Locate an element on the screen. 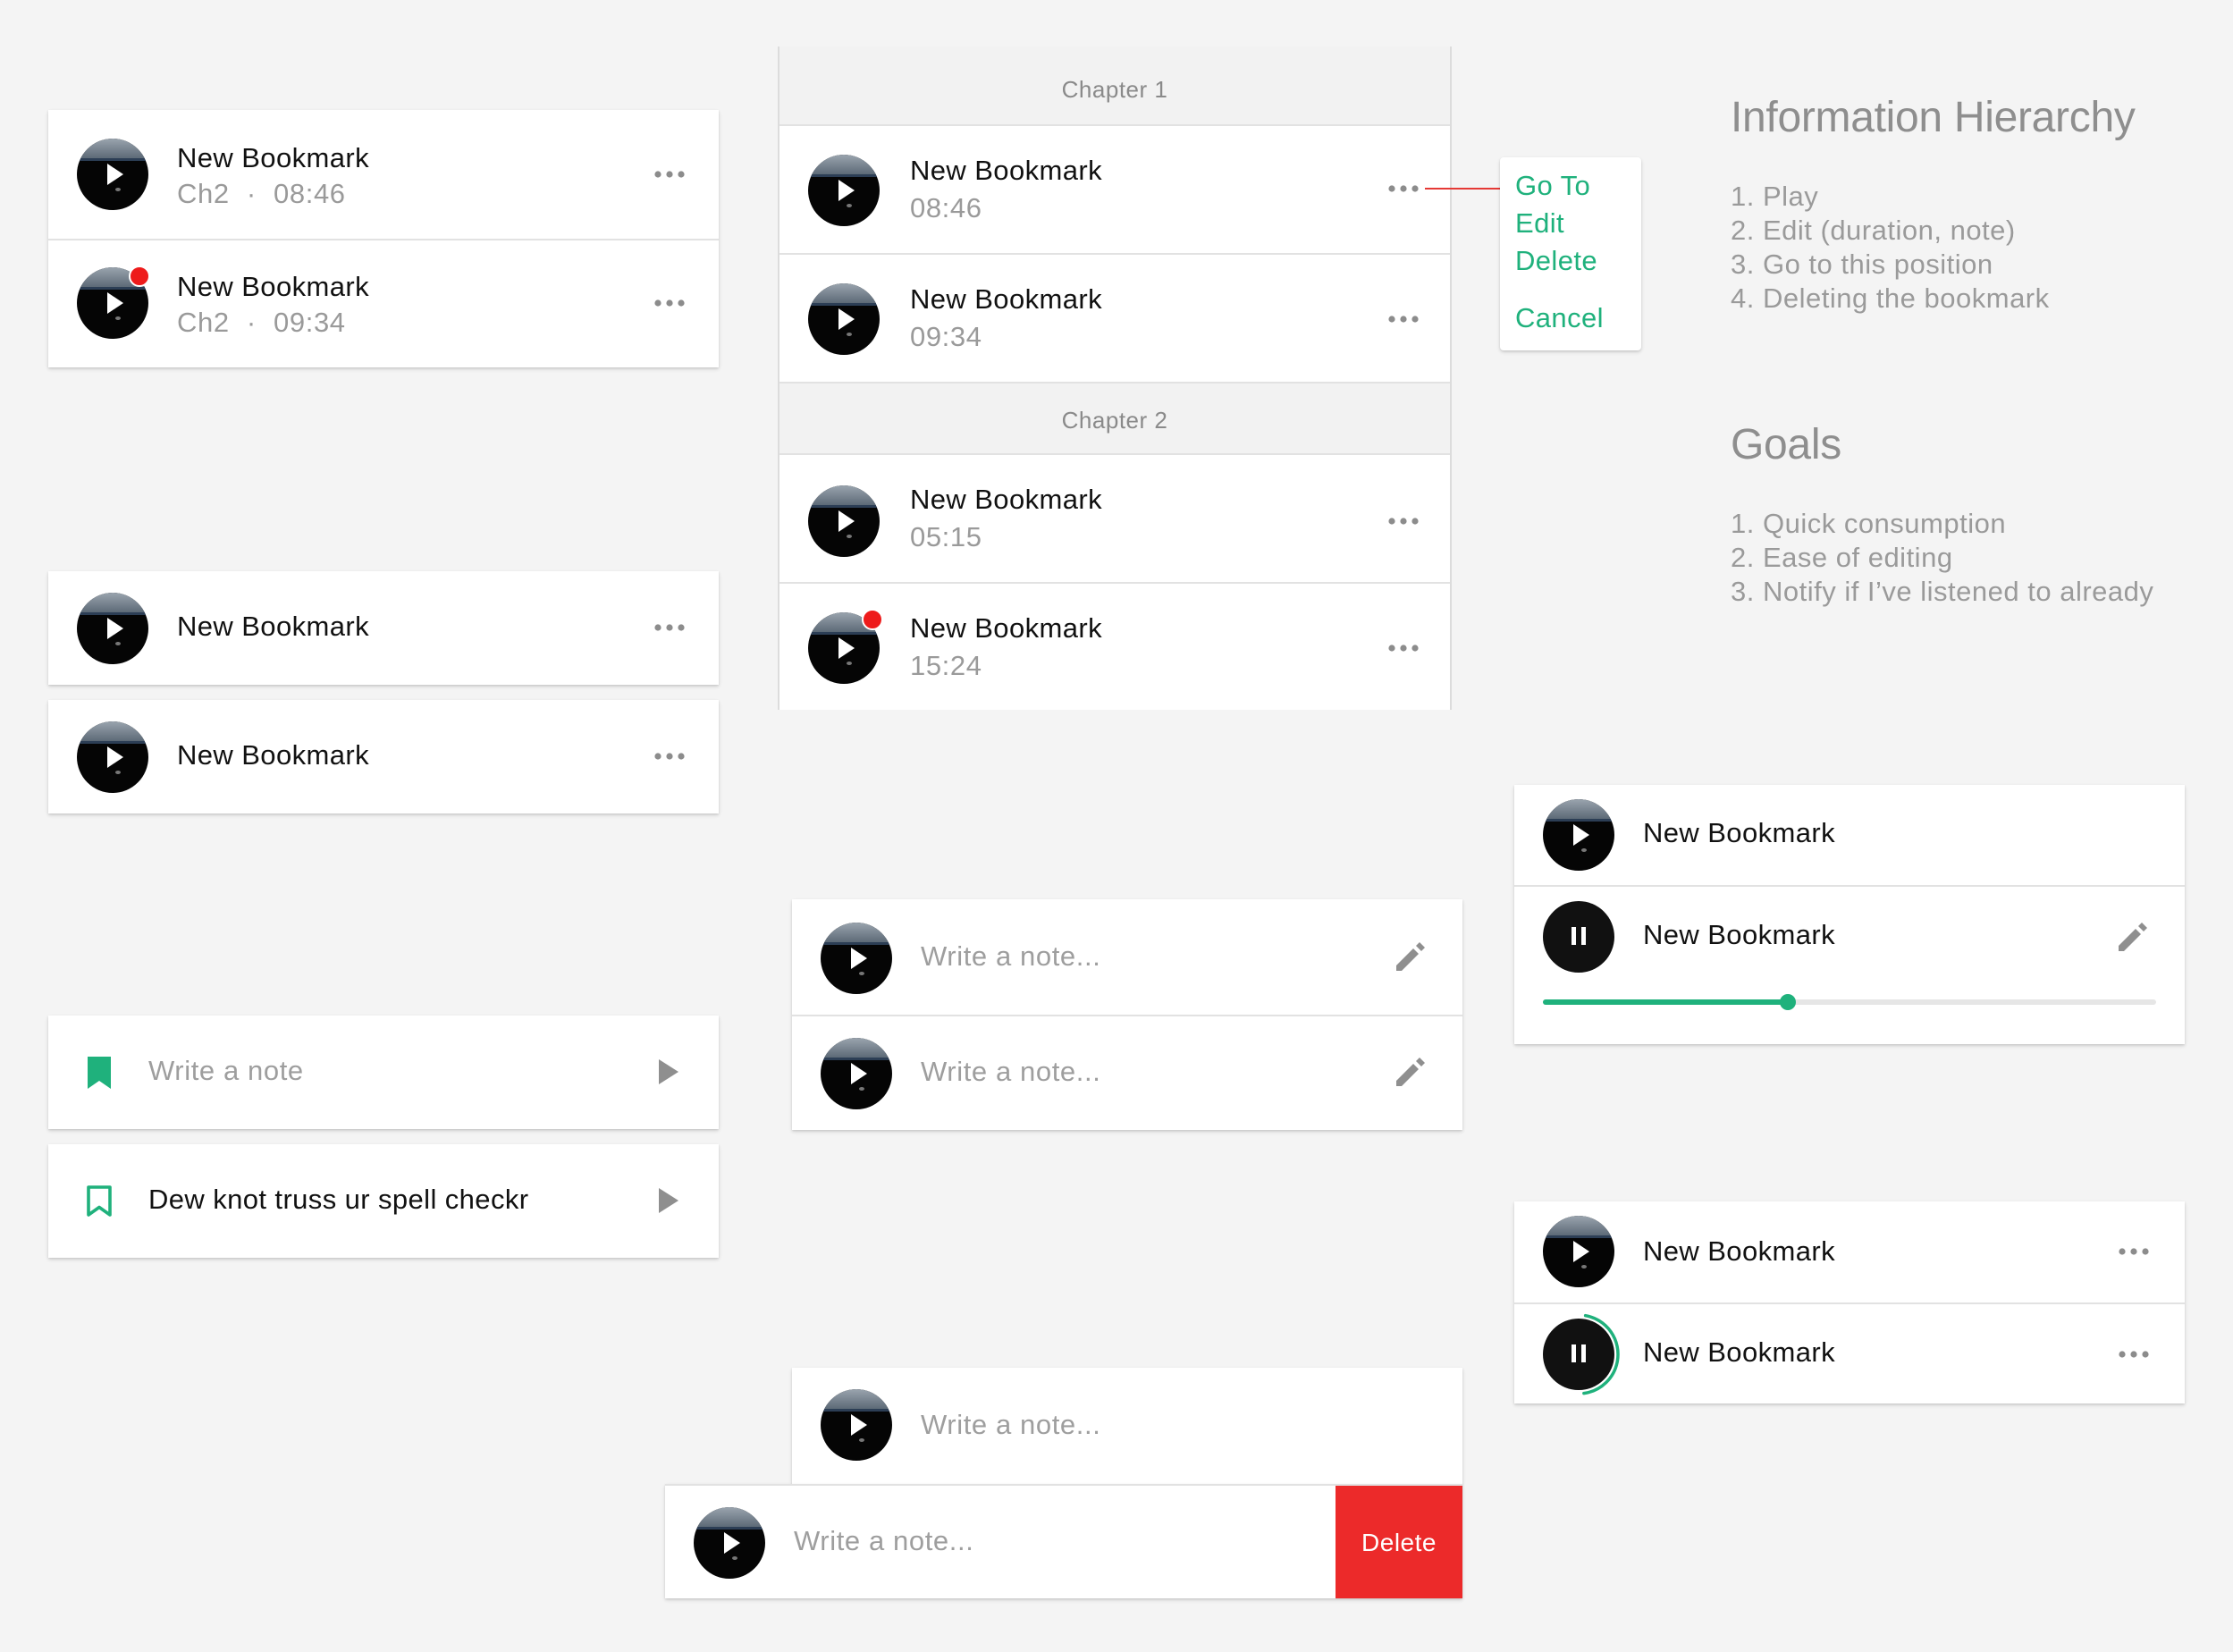 Image resolution: width=2233 pixels, height=1652 pixels. delete-label: Delete is located at coordinates (1399, 1542).